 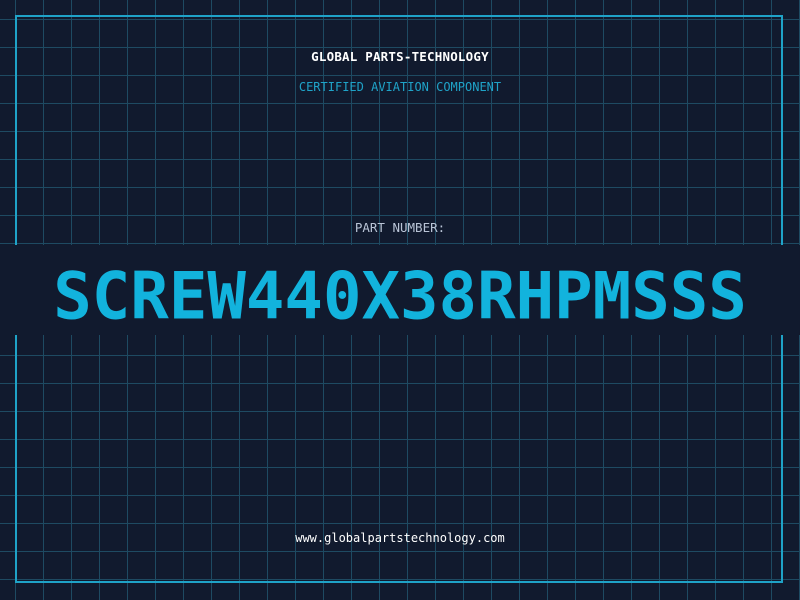 What do you see at coordinates (400, 227) in the screenshot?
I see `part-number-label: PART NUMBER:` at bounding box center [400, 227].